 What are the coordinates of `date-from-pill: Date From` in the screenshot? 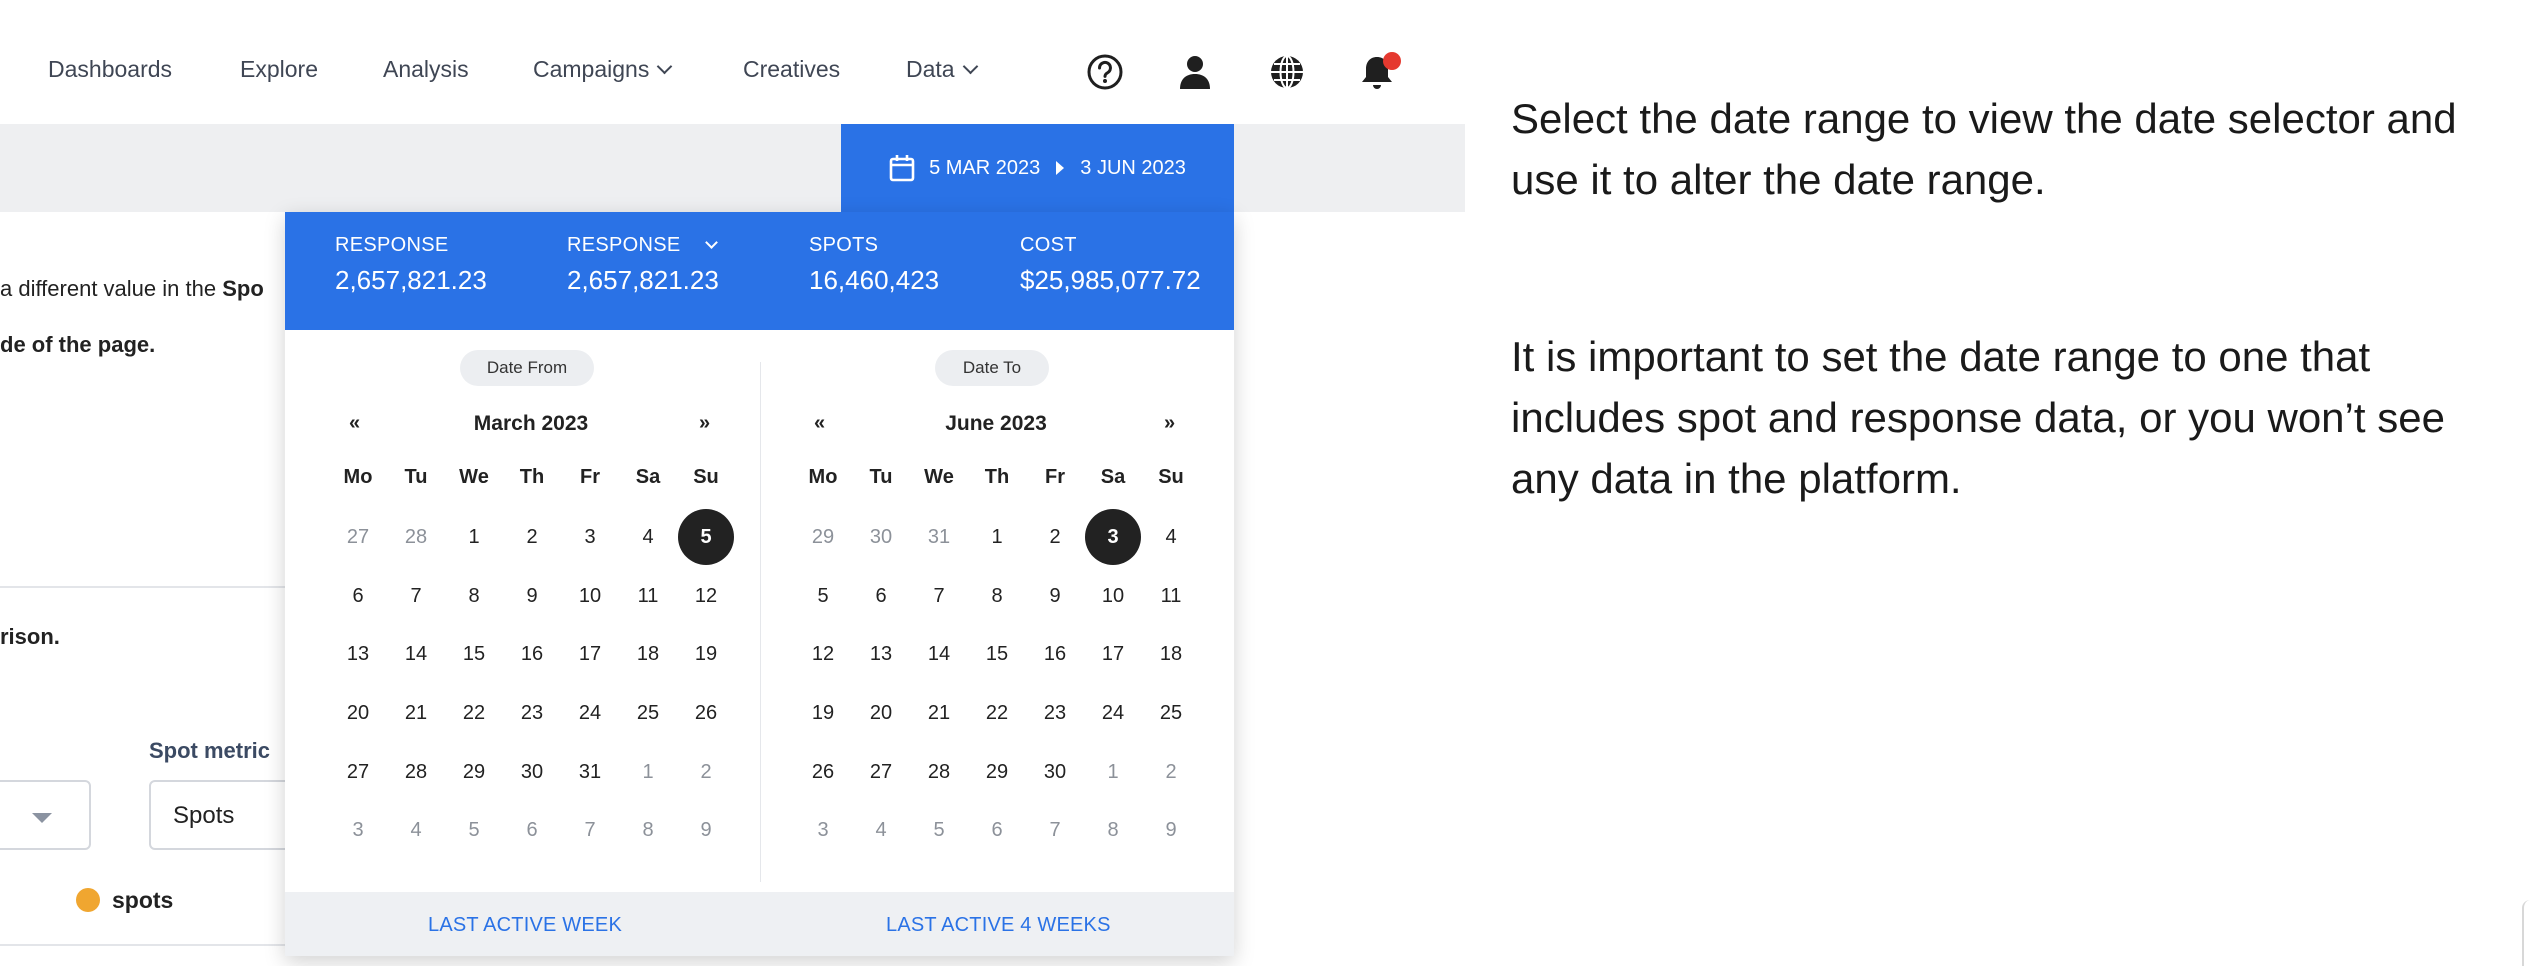 It's located at (527, 368).